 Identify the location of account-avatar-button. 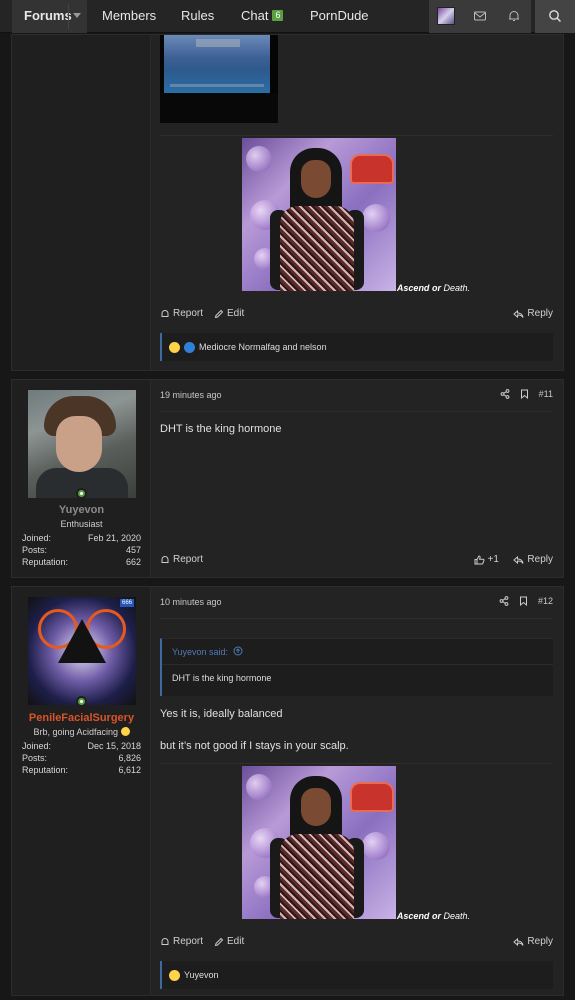
(446, 16).